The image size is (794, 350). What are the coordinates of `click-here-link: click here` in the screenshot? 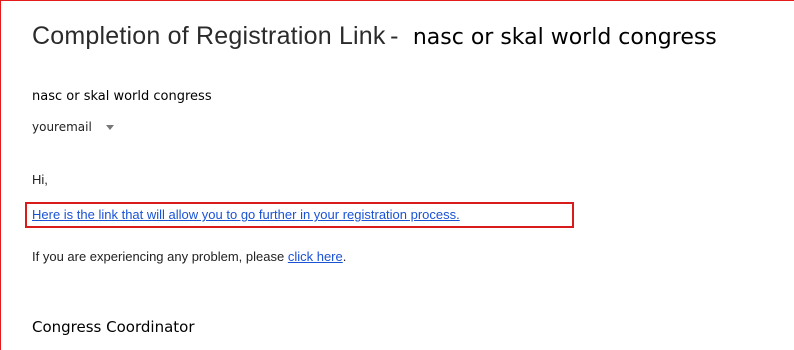 It's located at (315, 256).